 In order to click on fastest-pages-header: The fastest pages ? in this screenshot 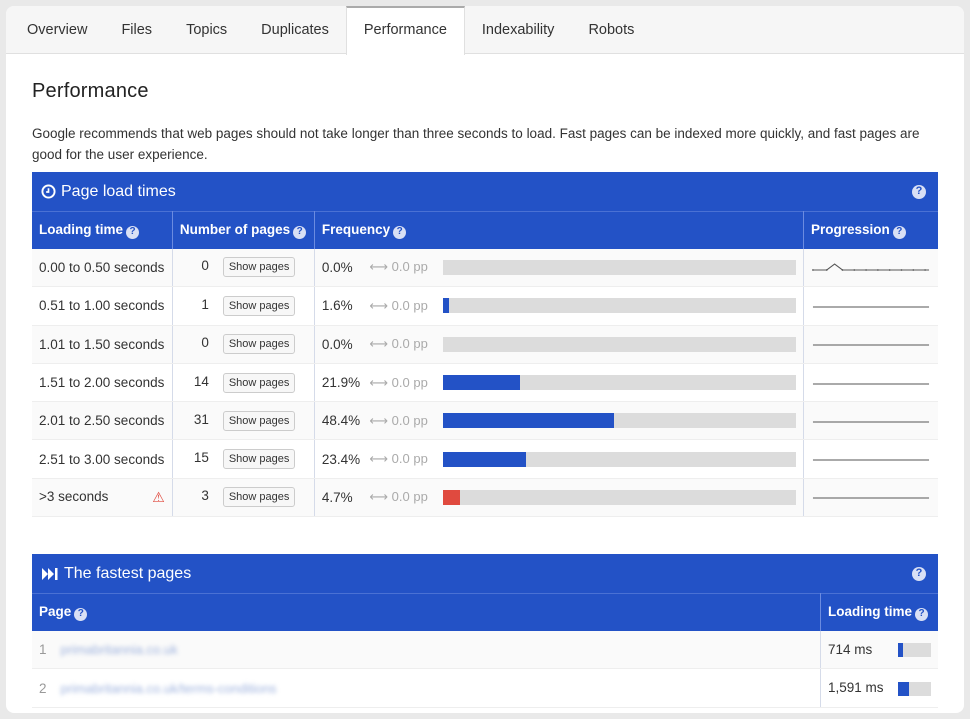, I will do `click(485, 574)`.